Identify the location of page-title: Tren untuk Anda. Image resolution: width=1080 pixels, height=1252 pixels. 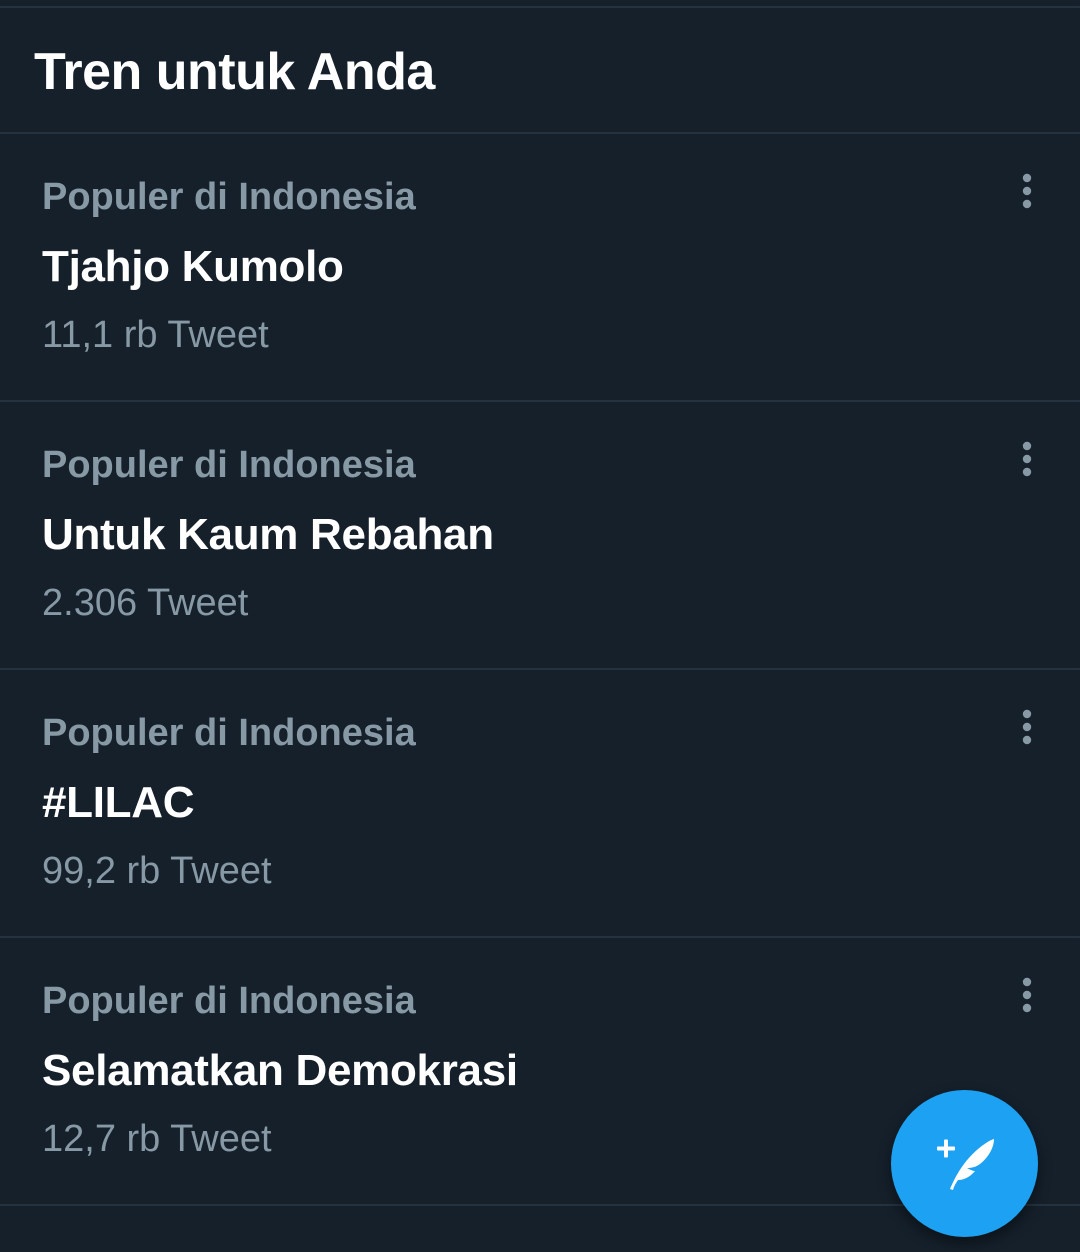
(234, 72).